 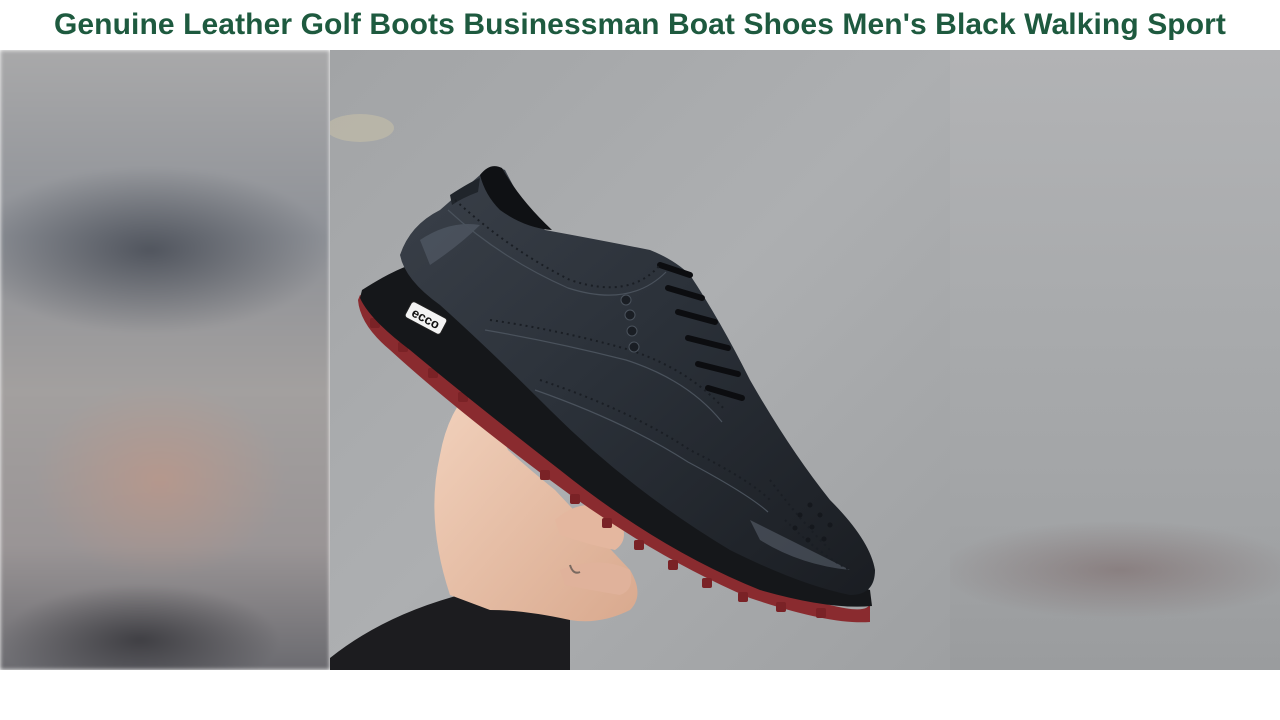 I want to click on bottom-strip, so click(x=640, y=695).